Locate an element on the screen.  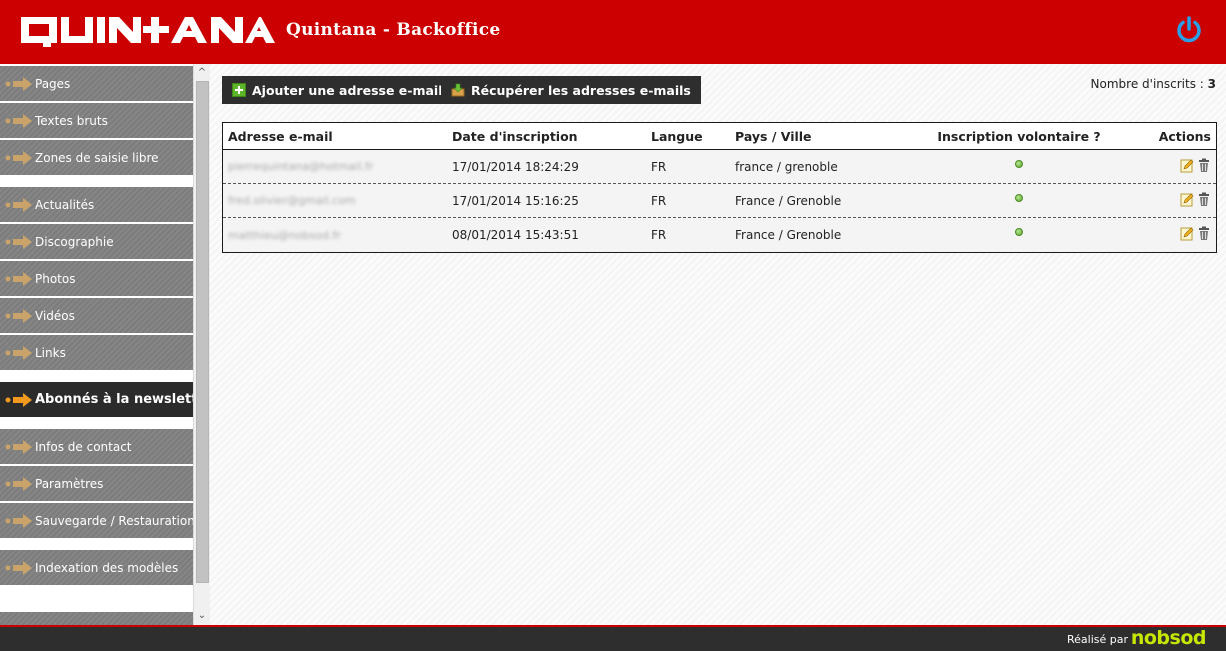
sidebar-scrollbar: ^ ⌄ is located at coordinates (201, 344).